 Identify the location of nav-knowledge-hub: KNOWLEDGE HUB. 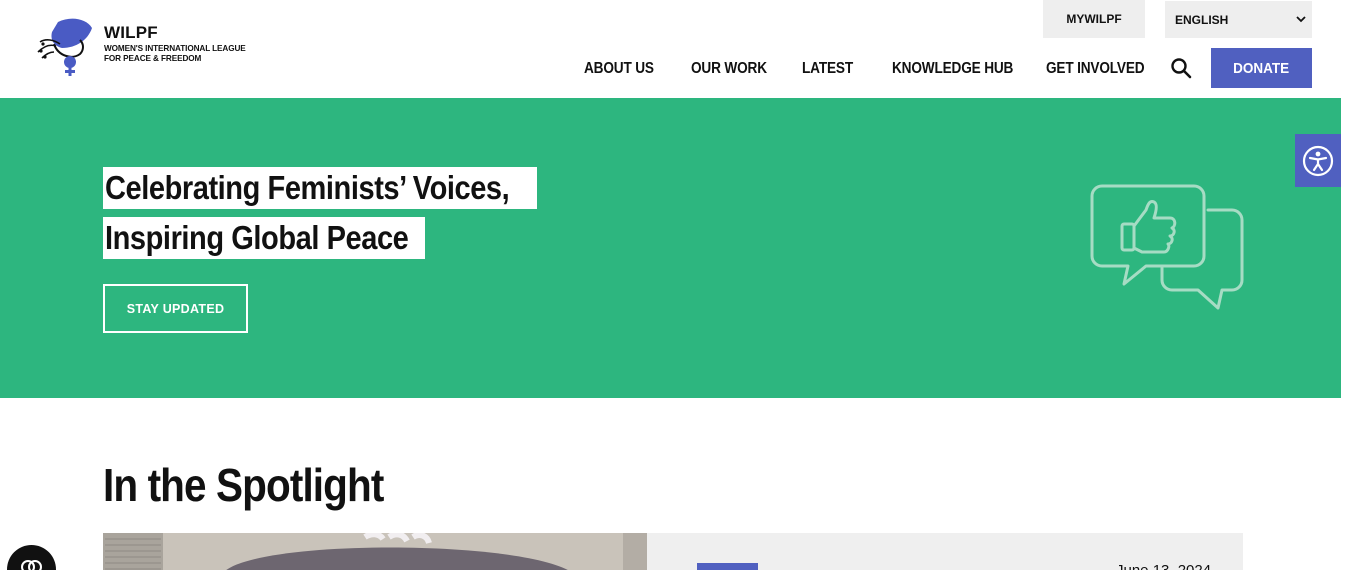
(952, 69).